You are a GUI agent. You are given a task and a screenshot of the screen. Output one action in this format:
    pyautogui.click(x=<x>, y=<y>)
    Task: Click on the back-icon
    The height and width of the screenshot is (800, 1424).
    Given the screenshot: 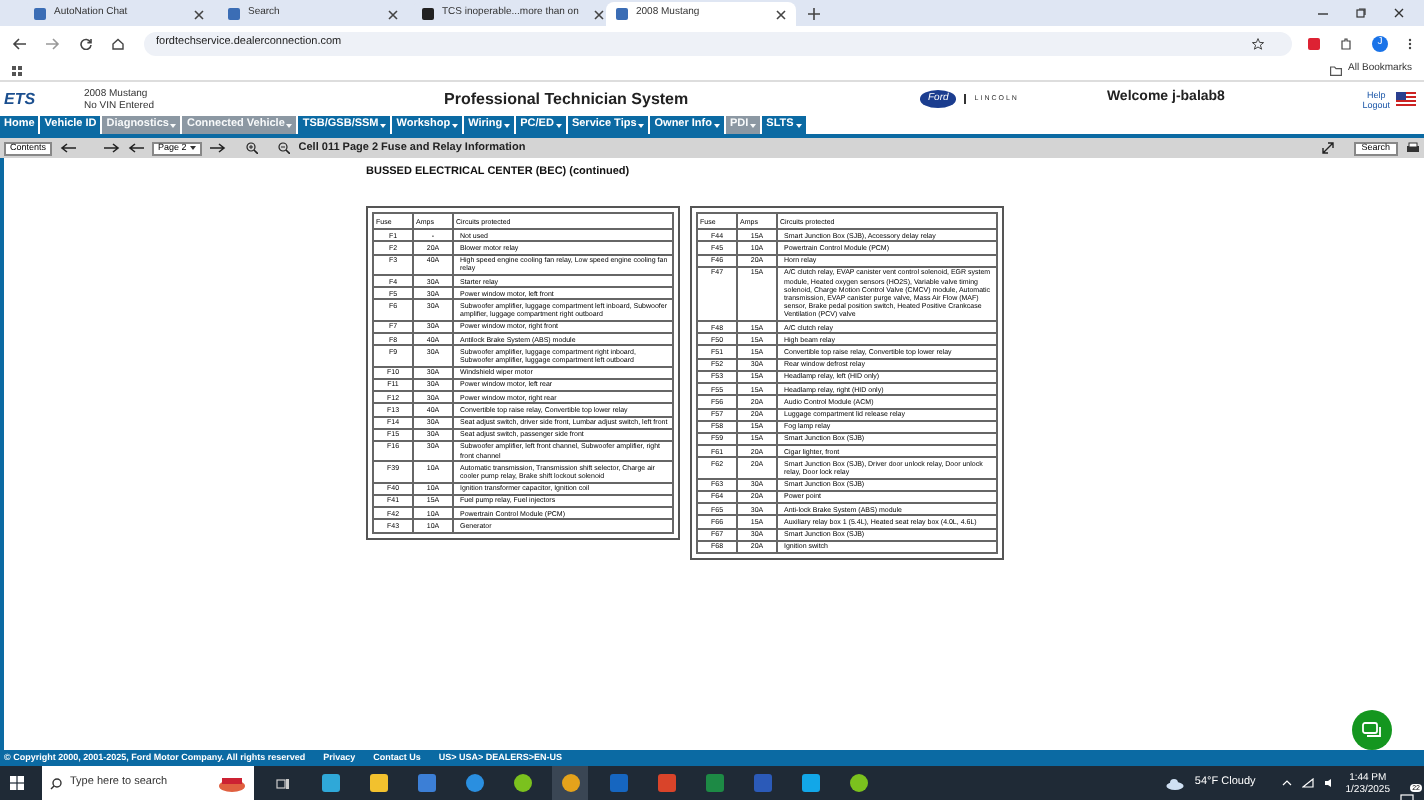 What is the action you would take?
    pyautogui.click(x=19, y=43)
    